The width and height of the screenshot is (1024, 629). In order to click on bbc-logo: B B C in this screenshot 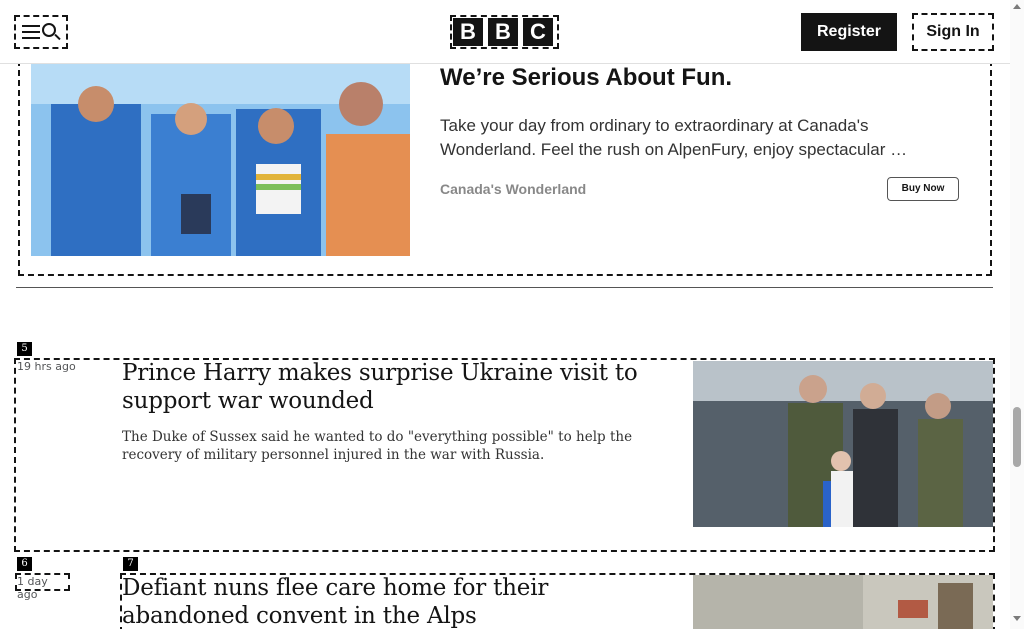, I will do `click(504, 32)`.